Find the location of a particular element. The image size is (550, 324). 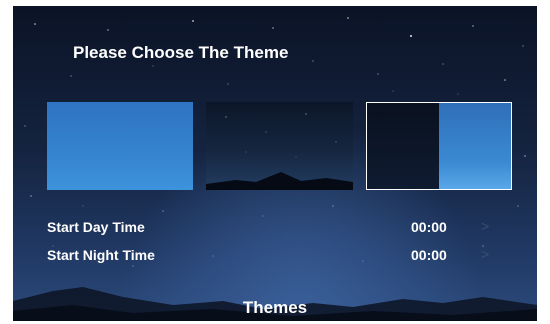

theme-option-blue is located at coordinates (120, 146).